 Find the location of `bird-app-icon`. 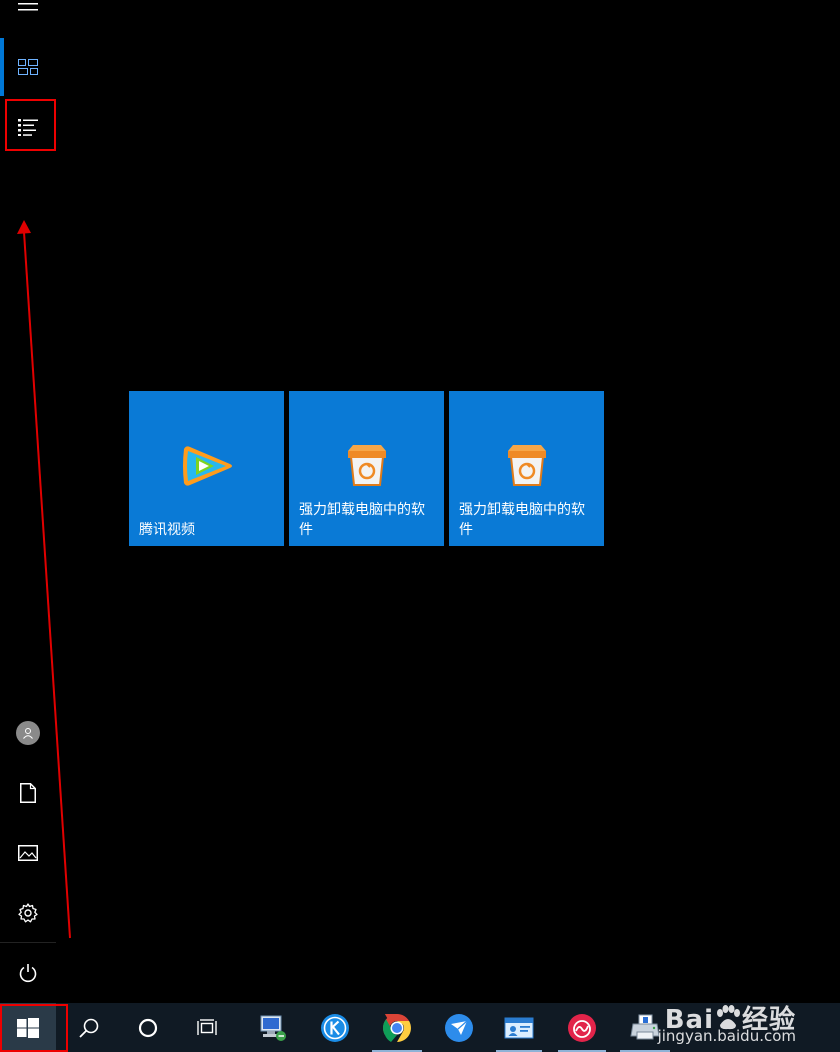

bird-app-icon is located at coordinates (459, 1027).